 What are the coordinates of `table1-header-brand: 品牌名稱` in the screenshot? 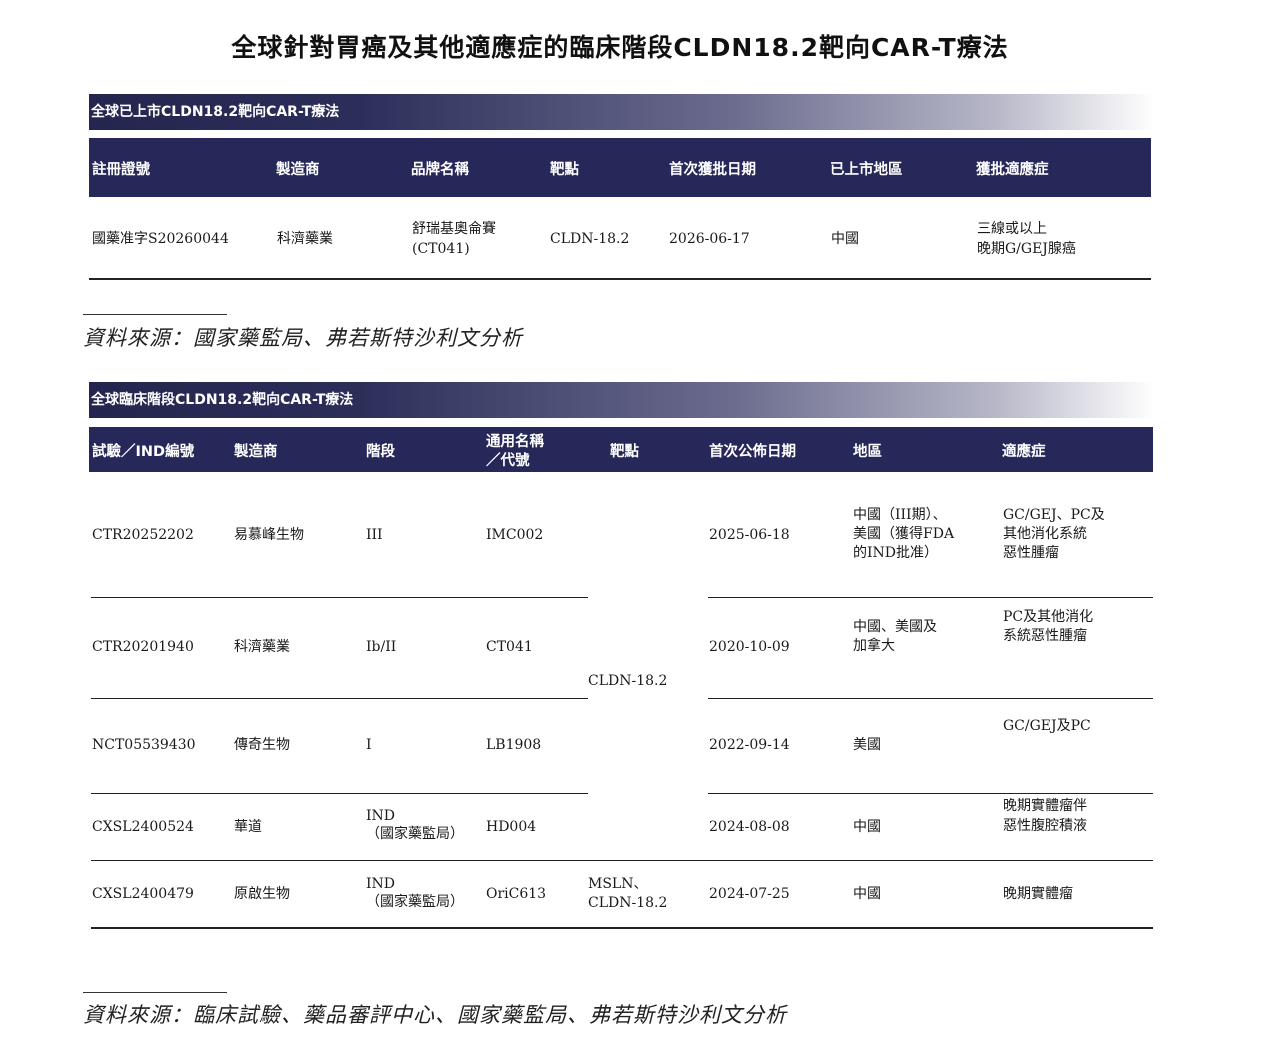 It's located at (440, 170).